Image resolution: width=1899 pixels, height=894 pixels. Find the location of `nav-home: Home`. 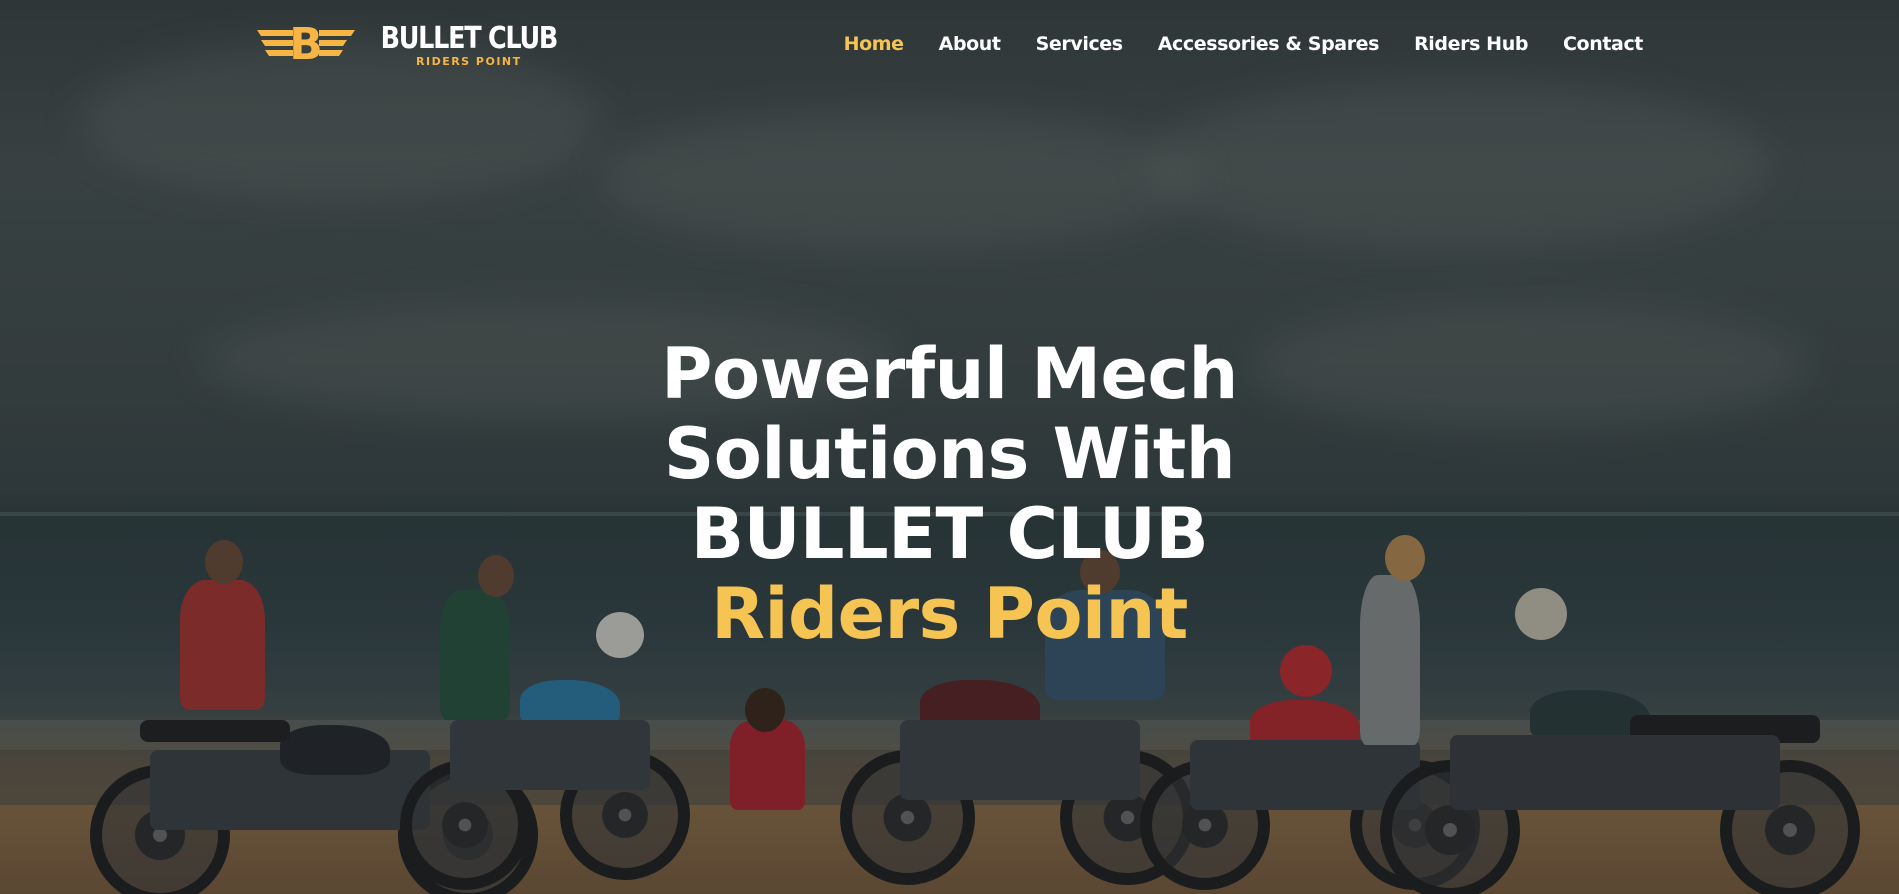

nav-home: Home is located at coordinates (874, 44).